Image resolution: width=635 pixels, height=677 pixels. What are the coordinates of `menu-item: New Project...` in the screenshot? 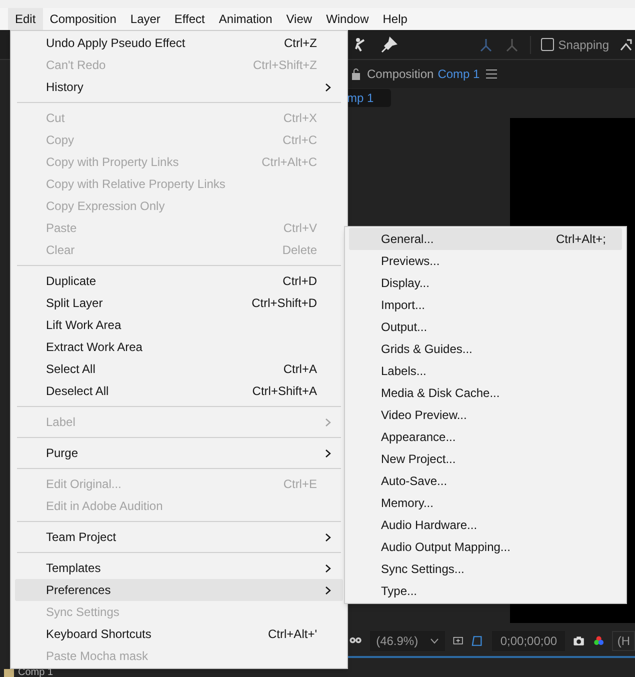 It's located at (485, 459).